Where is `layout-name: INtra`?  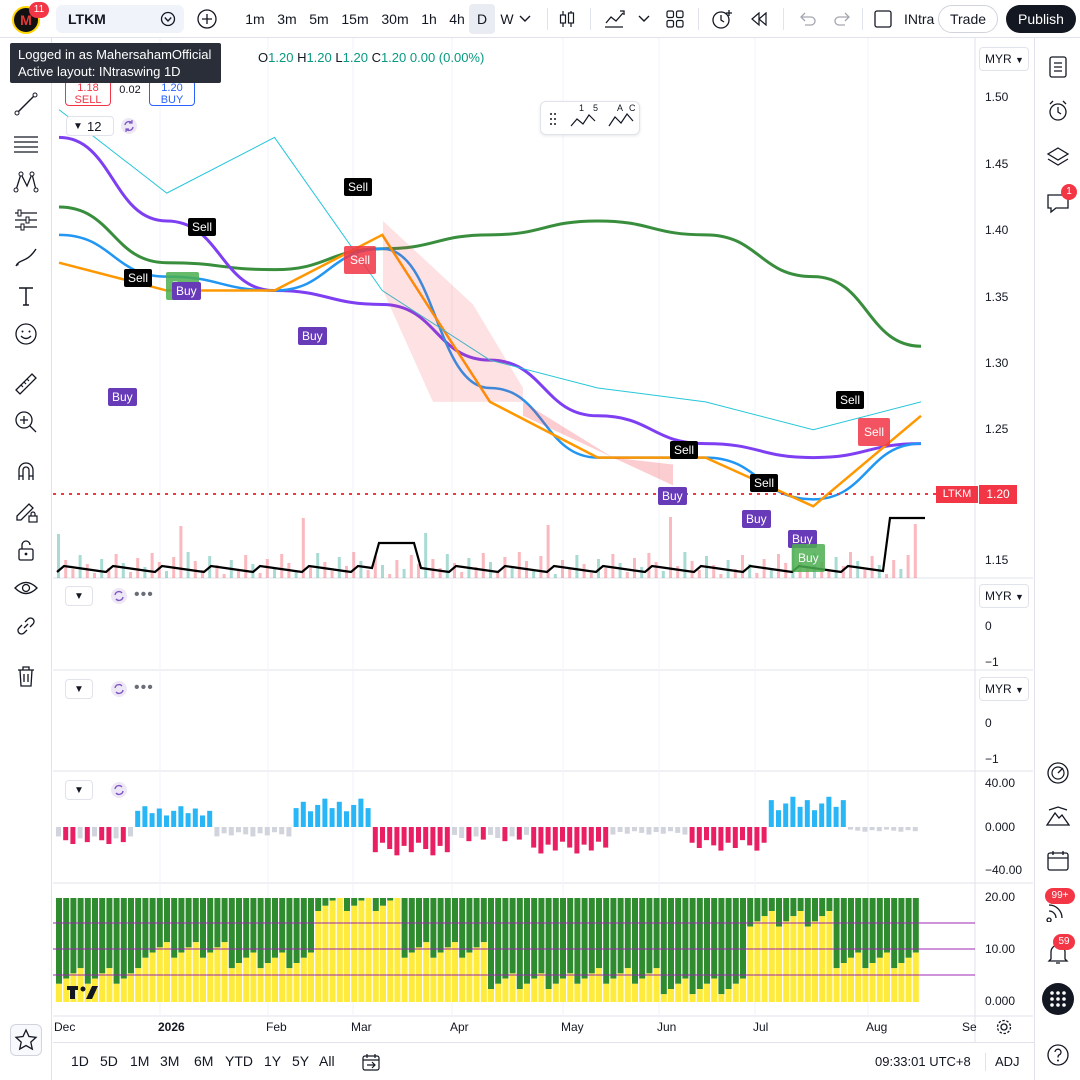
layout-name: INtra is located at coordinates (922, 19).